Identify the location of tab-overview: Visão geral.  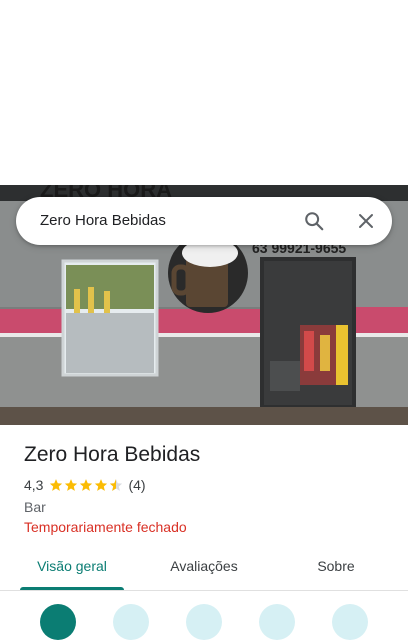
(72, 569).